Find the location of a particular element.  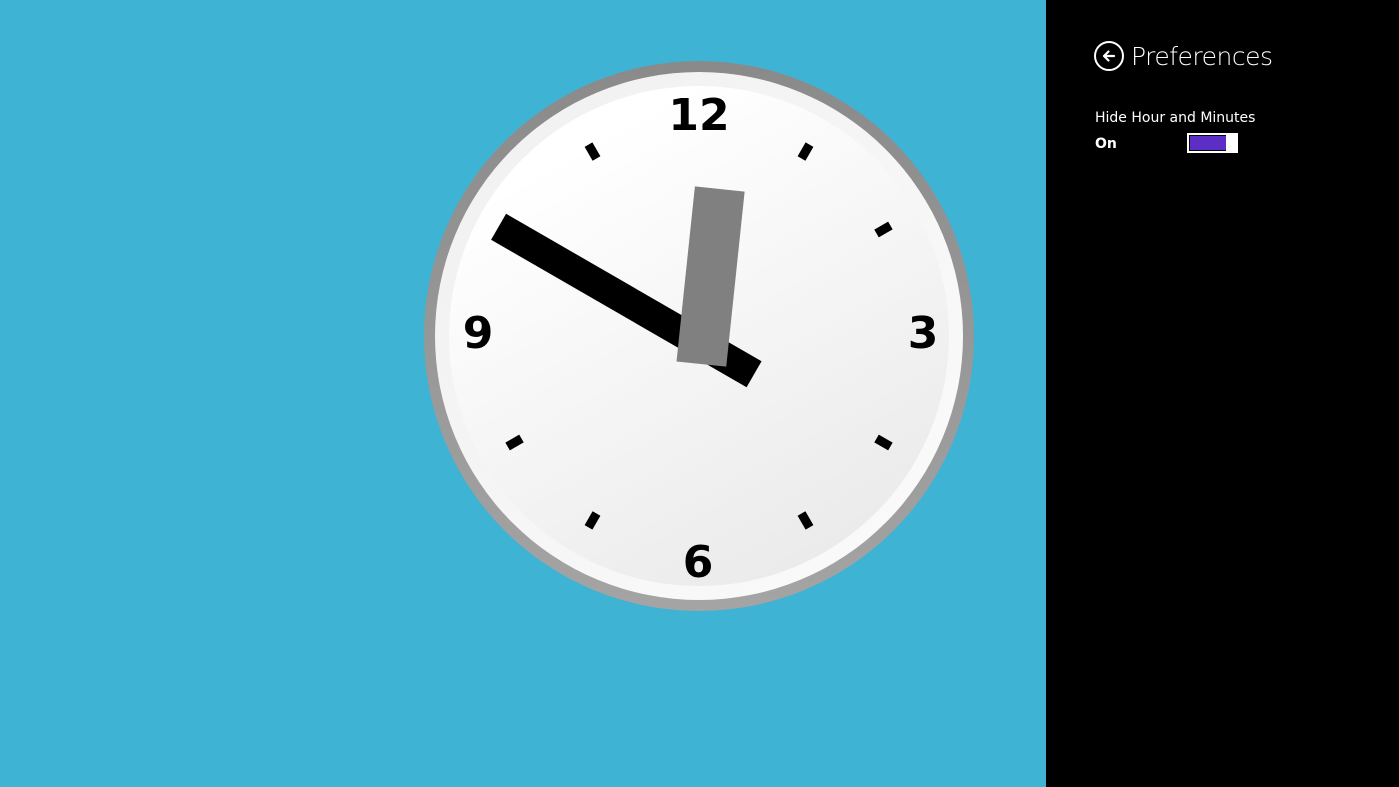

hide-hour-minutes-toggle is located at coordinates (1212, 143).